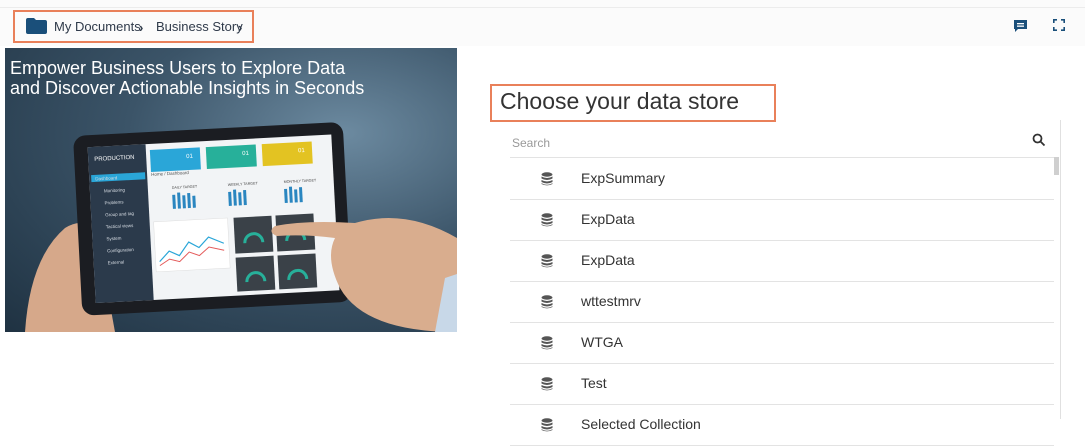 This screenshot has height=446, width=1085. What do you see at coordinates (623, 178) in the screenshot?
I see `datastore-item-label: ExpSummary` at bounding box center [623, 178].